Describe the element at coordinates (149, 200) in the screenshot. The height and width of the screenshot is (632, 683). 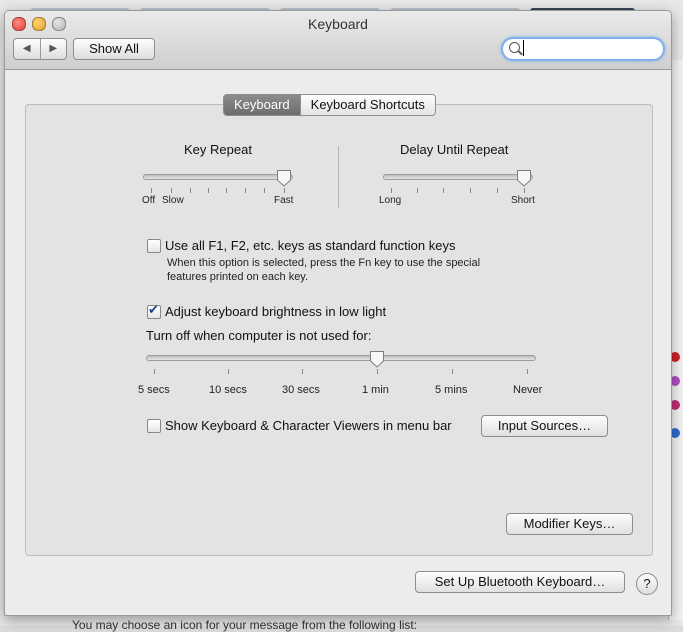
I see `key-repeat-min-label: Off` at that location.